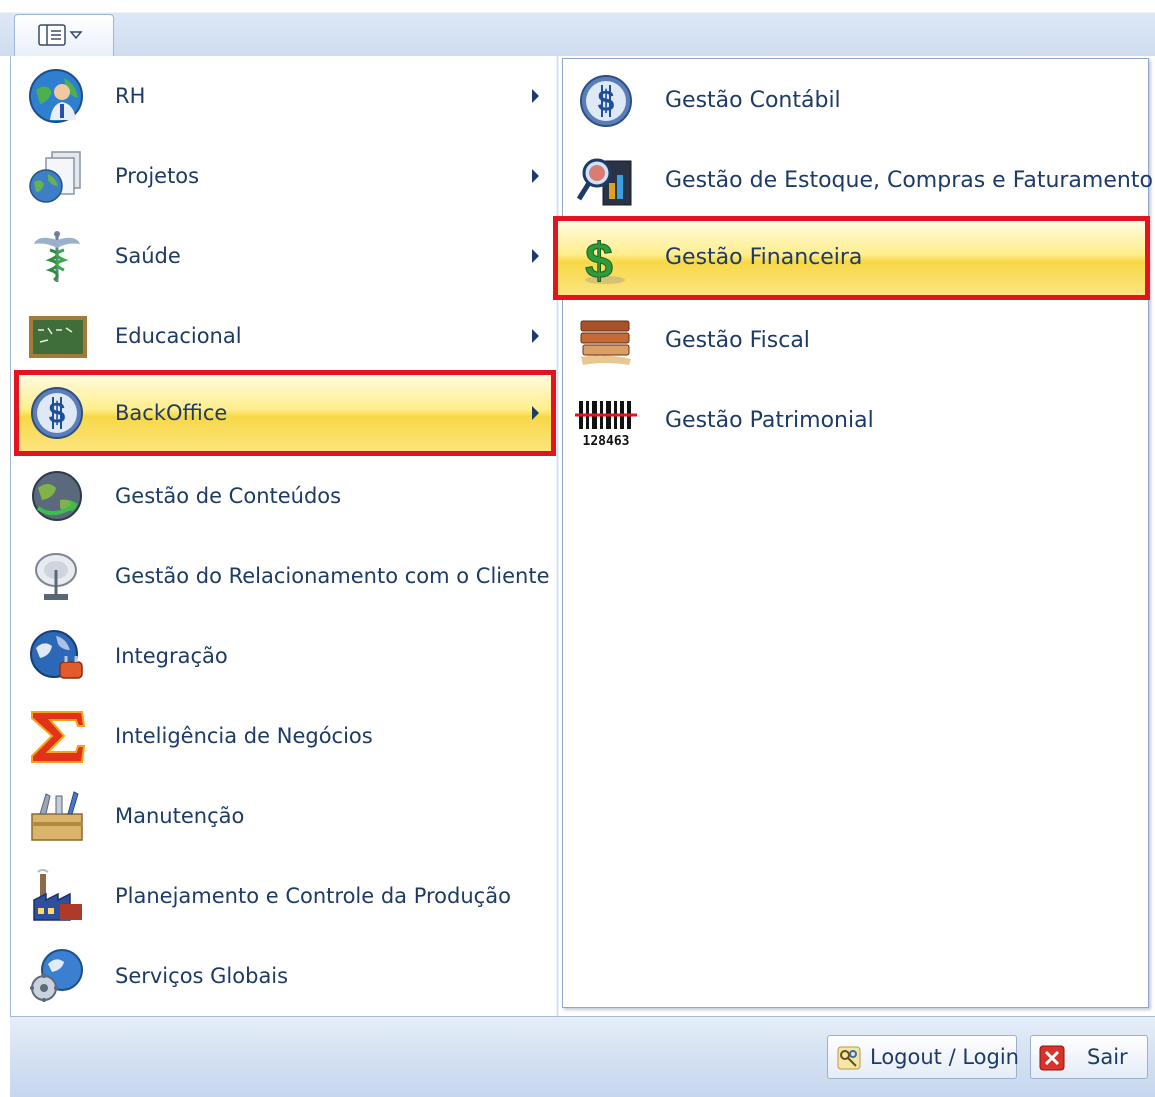 The width and height of the screenshot is (1155, 1097). What do you see at coordinates (332, 576) in the screenshot?
I see `menu-item-label: Gestão do Relacionamento com o Cliente` at bounding box center [332, 576].